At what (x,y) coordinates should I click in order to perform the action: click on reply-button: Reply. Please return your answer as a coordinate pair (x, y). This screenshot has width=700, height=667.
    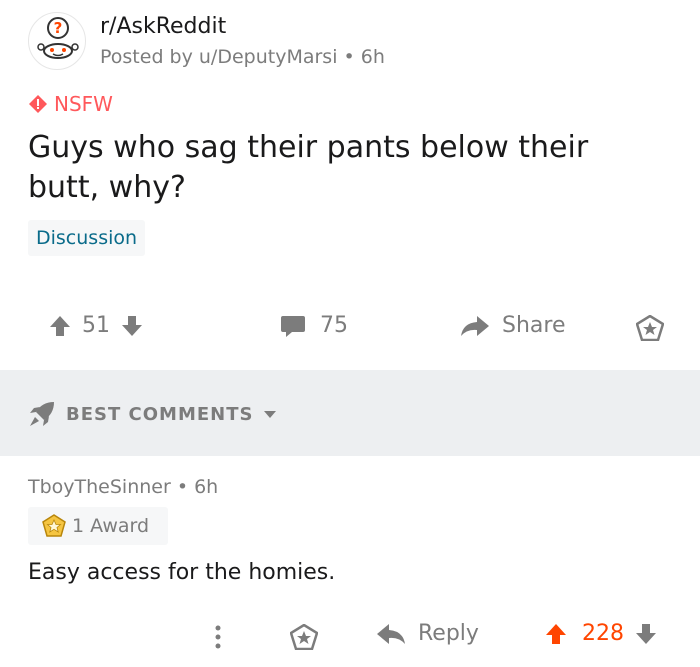
    Looking at the image, I should click on (427, 633).